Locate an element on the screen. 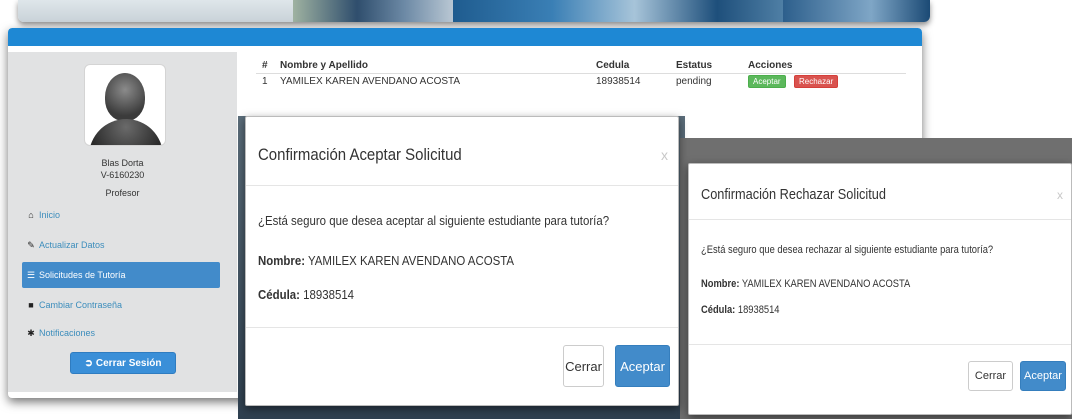  modal-title: Confirmación Rechazar Solicitud is located at coordinates (793, 194).